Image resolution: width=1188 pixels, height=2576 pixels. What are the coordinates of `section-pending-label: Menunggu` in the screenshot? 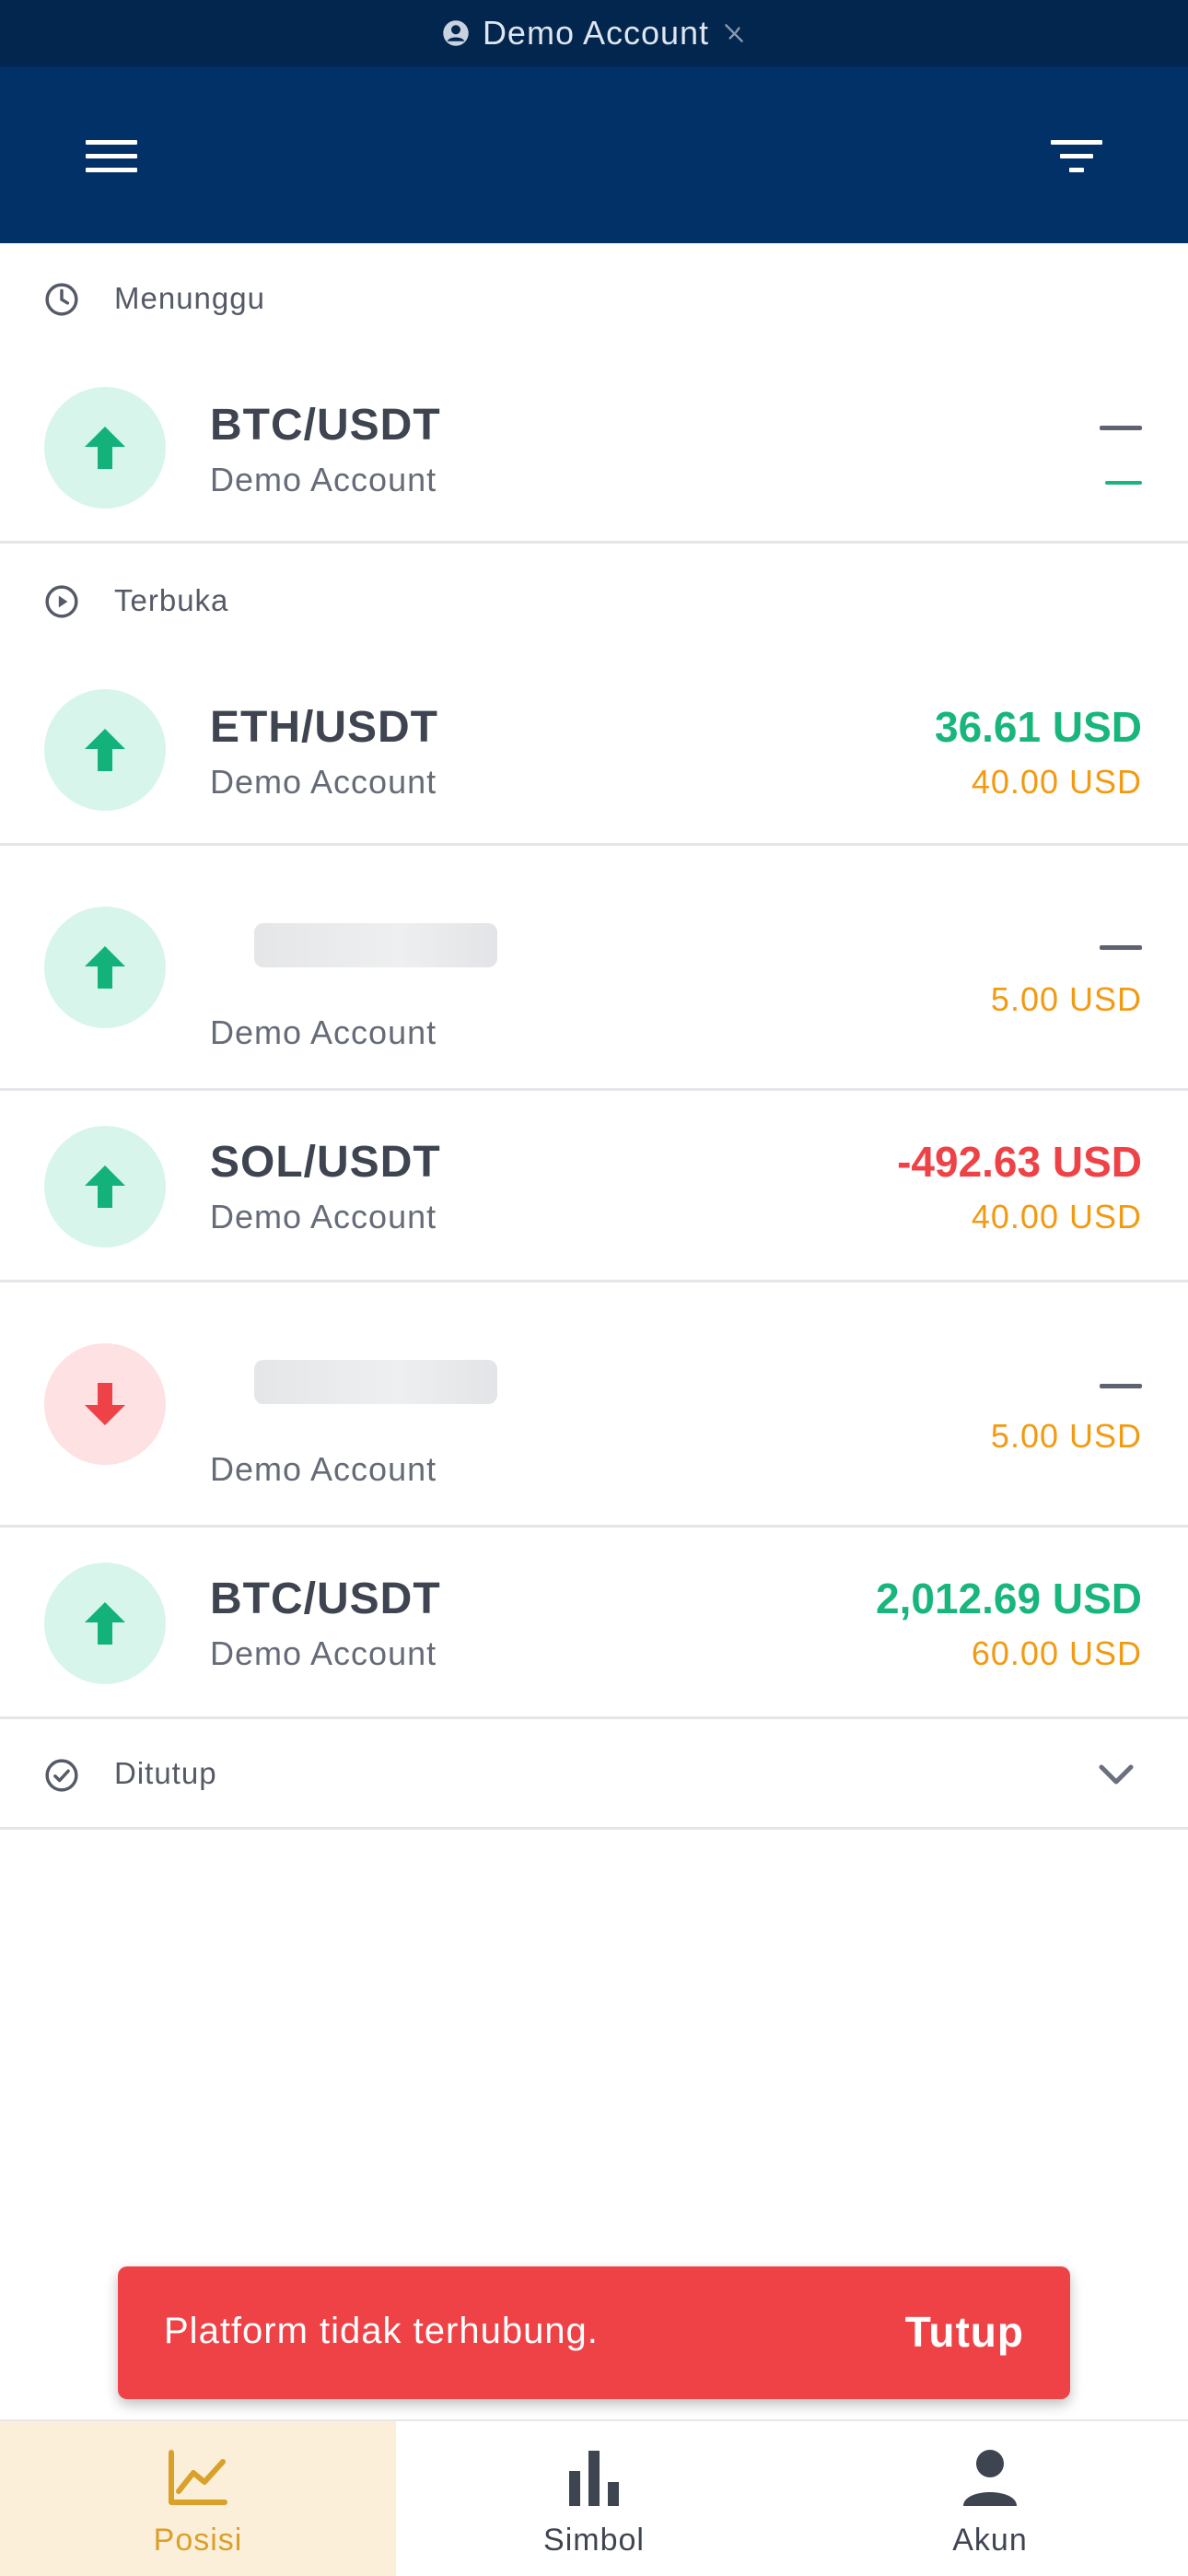 It's located at (189, 298).